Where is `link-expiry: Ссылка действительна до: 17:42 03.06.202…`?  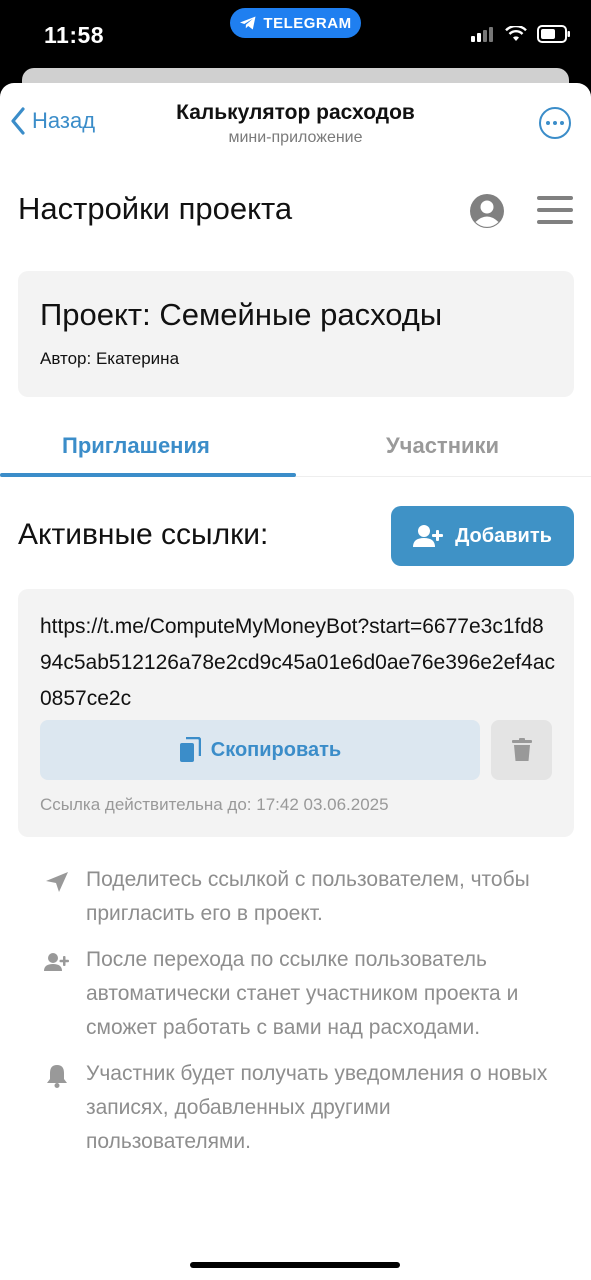 link-expiry: Ссылка действительна до: 17:42 03.06.202… is located at coordinates (214, 804).